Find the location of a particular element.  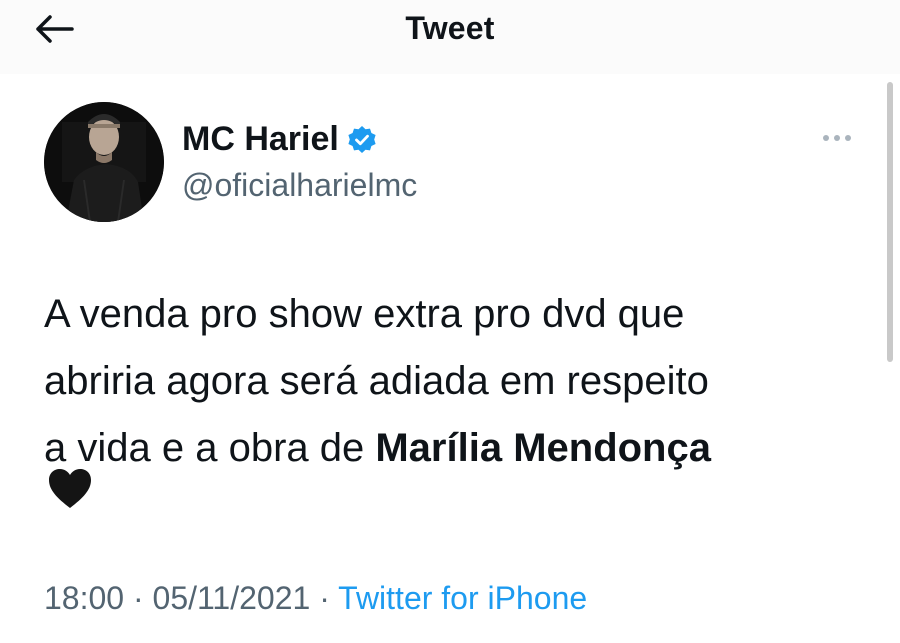

tweet-line-3: a vida e a obra de Marília Mendonça is located at coordinates (454, 448).